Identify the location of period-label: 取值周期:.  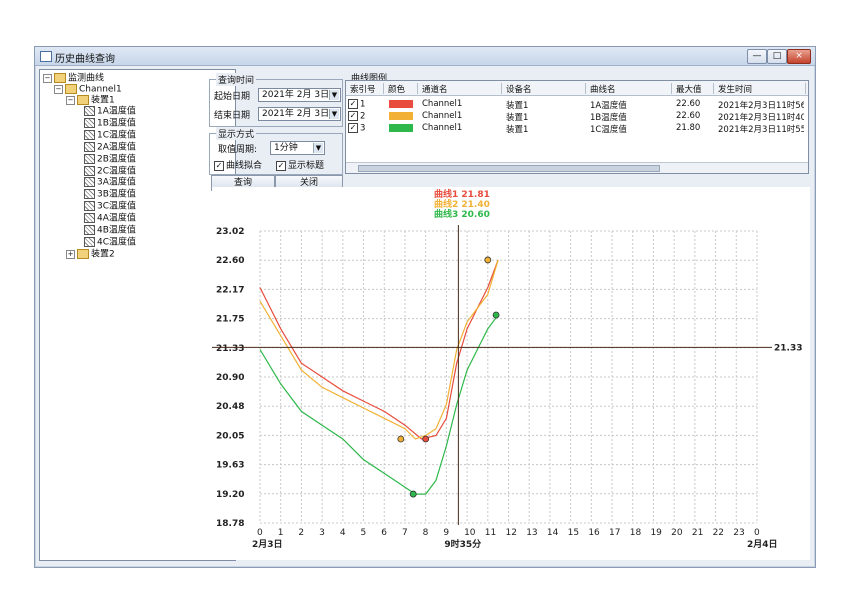
(238, 150).